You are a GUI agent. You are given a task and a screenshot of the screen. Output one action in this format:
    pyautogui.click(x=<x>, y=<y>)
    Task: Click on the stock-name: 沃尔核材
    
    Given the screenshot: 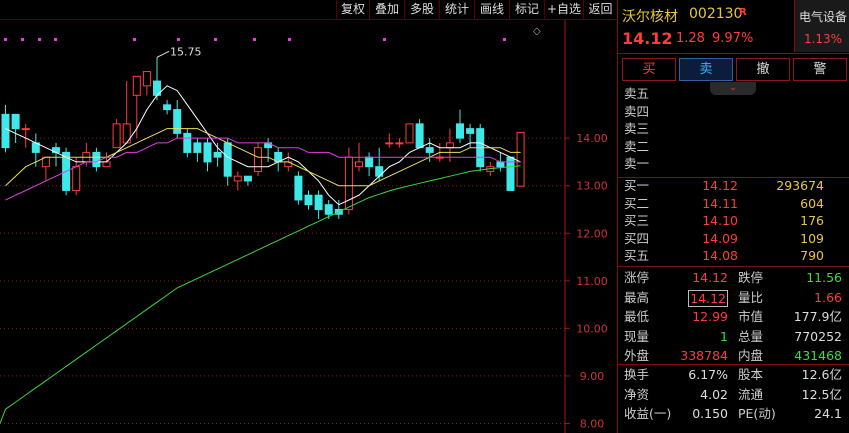 What is the action you would take?
    pyautogui.click(x=650, y=17)
    